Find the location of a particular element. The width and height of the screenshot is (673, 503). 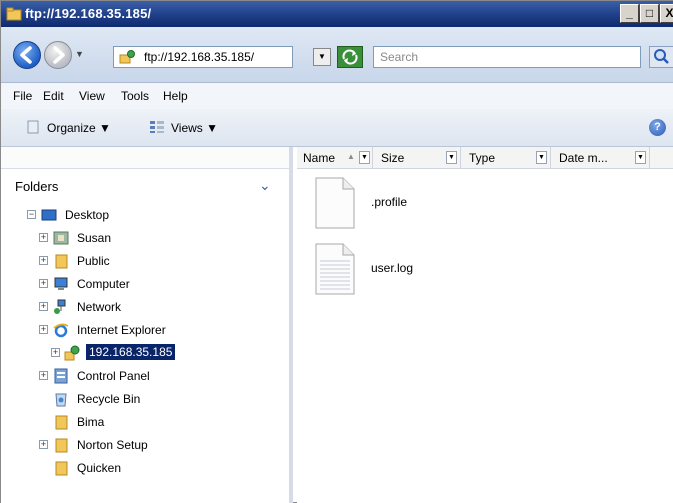

menu-file: File is located at coordinates (22, 96).